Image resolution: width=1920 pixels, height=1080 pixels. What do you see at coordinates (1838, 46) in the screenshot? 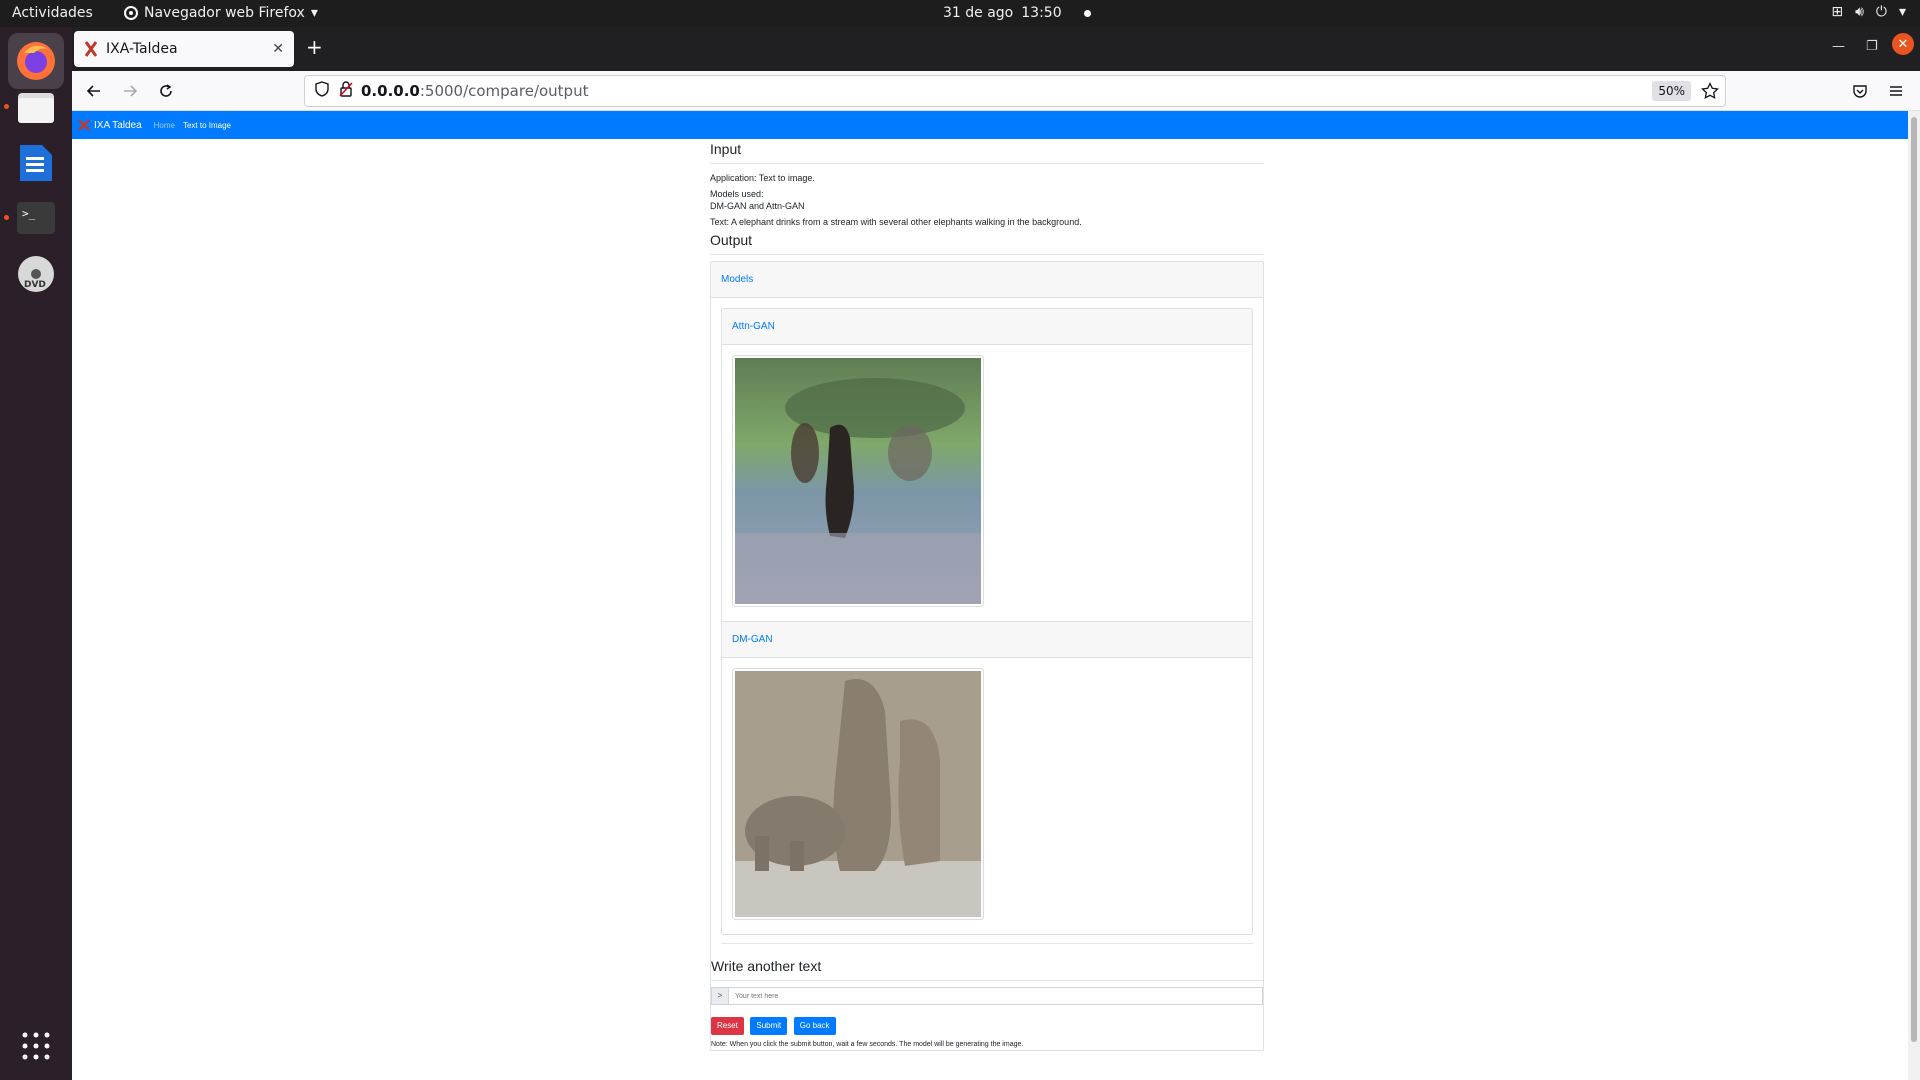
I see `minimize-icon: —` at bounding box center [1838, 46].